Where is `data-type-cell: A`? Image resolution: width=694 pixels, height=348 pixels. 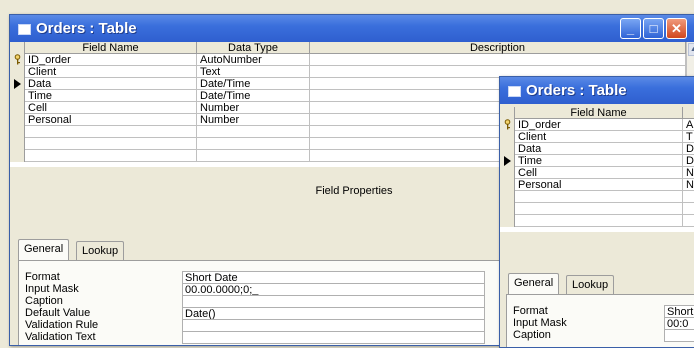
data-type-cell: A is located at coordinates (688, 125).